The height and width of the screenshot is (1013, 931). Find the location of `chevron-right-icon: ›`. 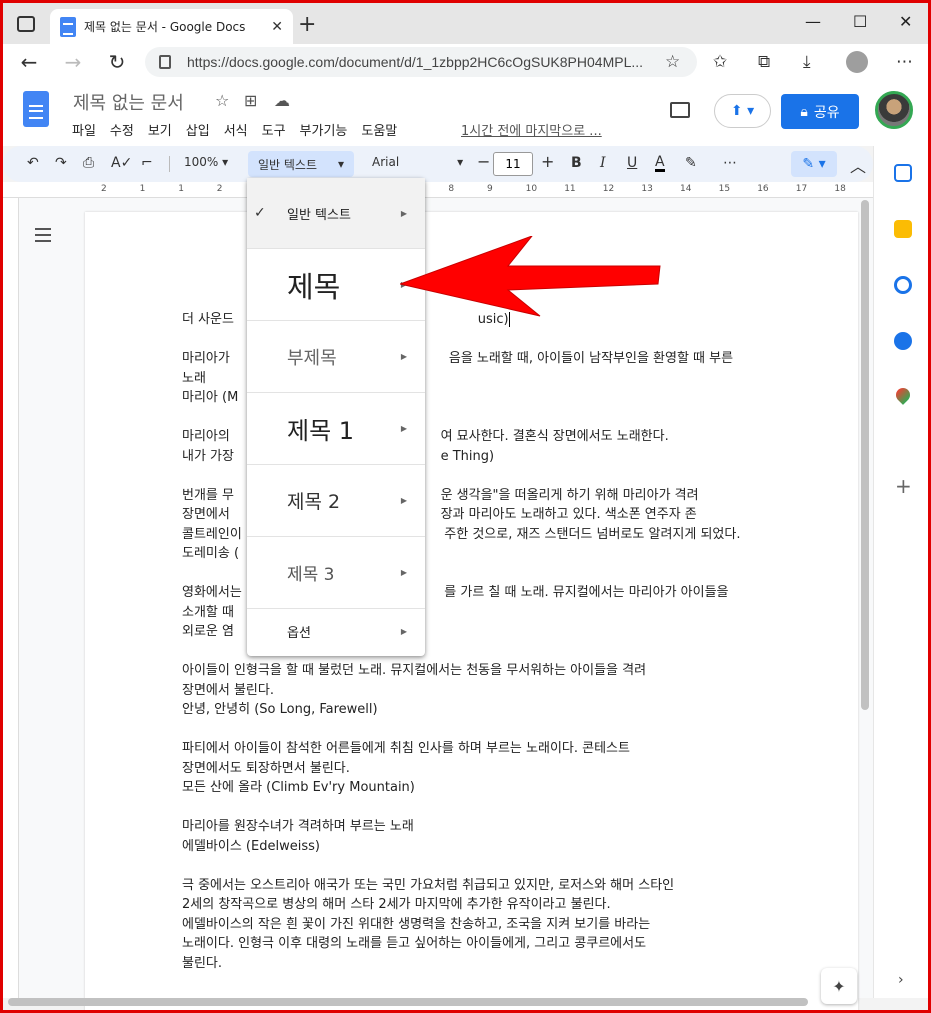

chevron-right-icon: › is located at coordinates (901, 980).